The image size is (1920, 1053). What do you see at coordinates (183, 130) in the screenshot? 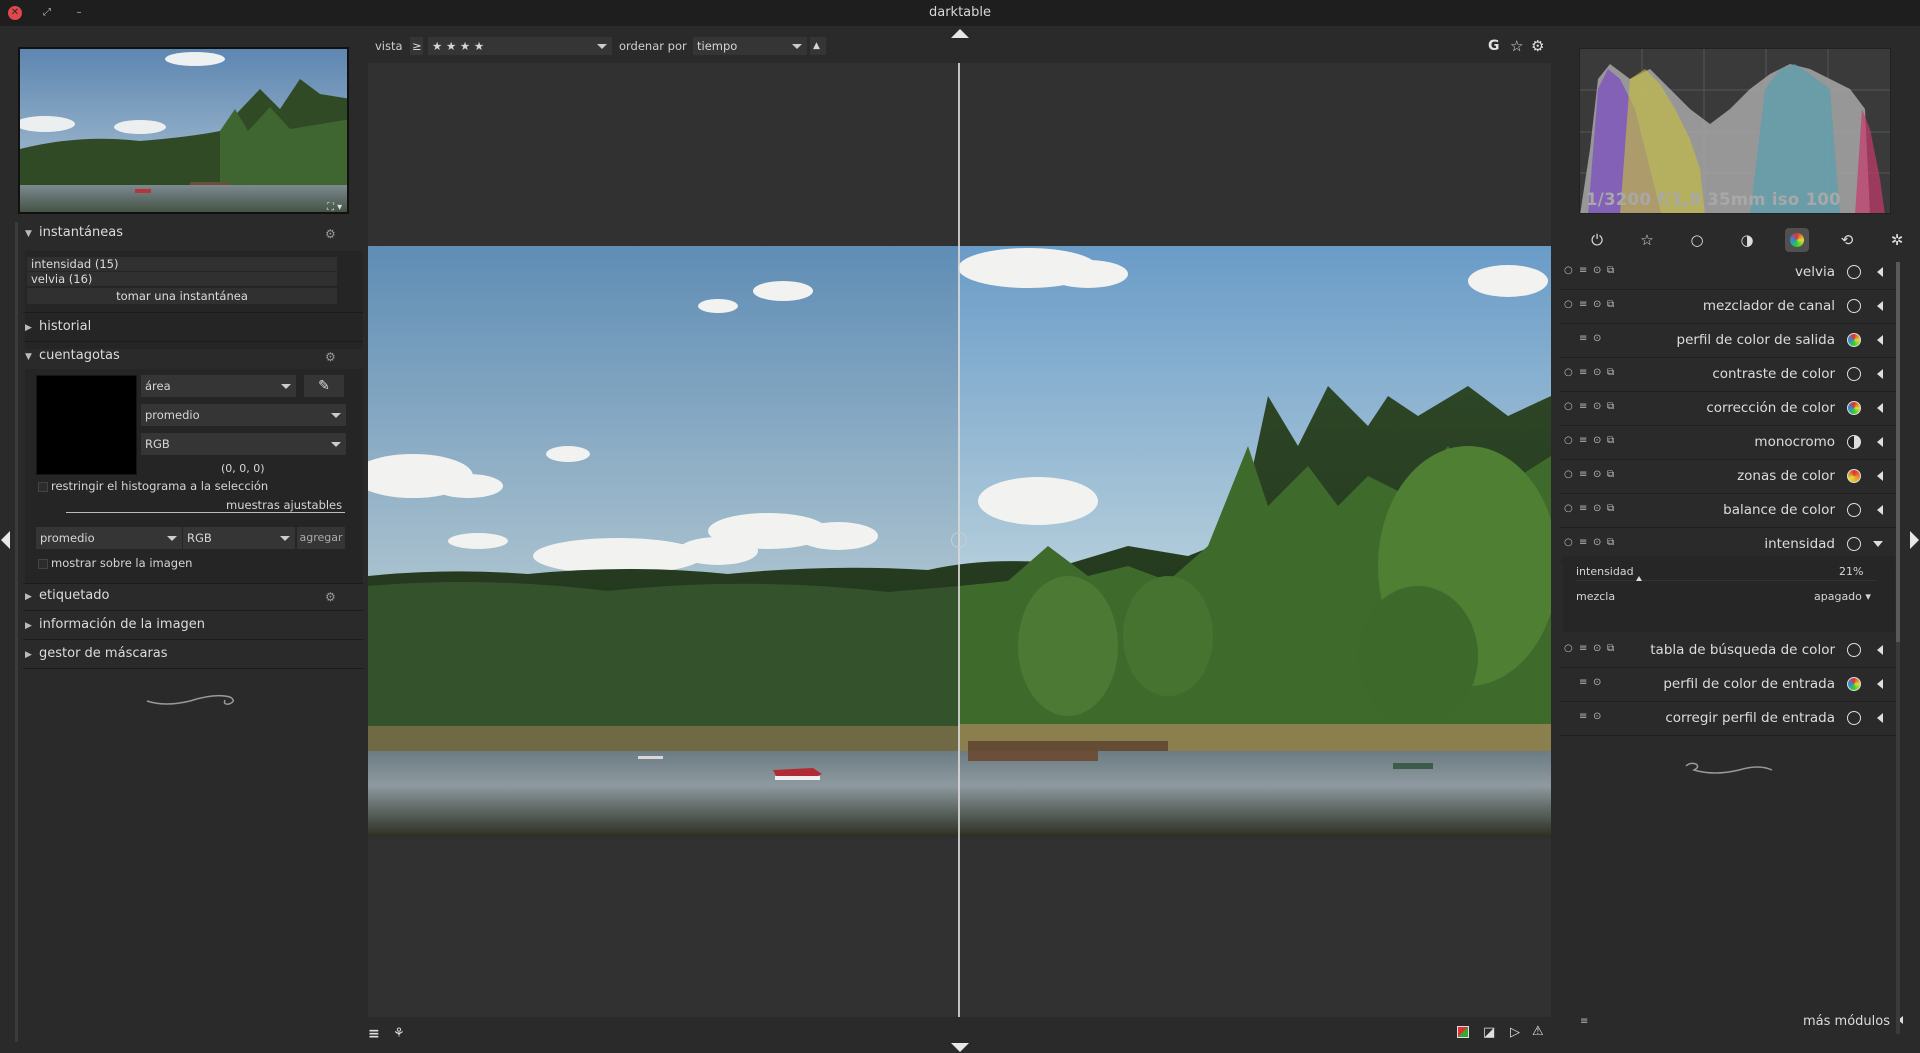
I see `navigation-thumbnail` at bounding box center [183, 130].